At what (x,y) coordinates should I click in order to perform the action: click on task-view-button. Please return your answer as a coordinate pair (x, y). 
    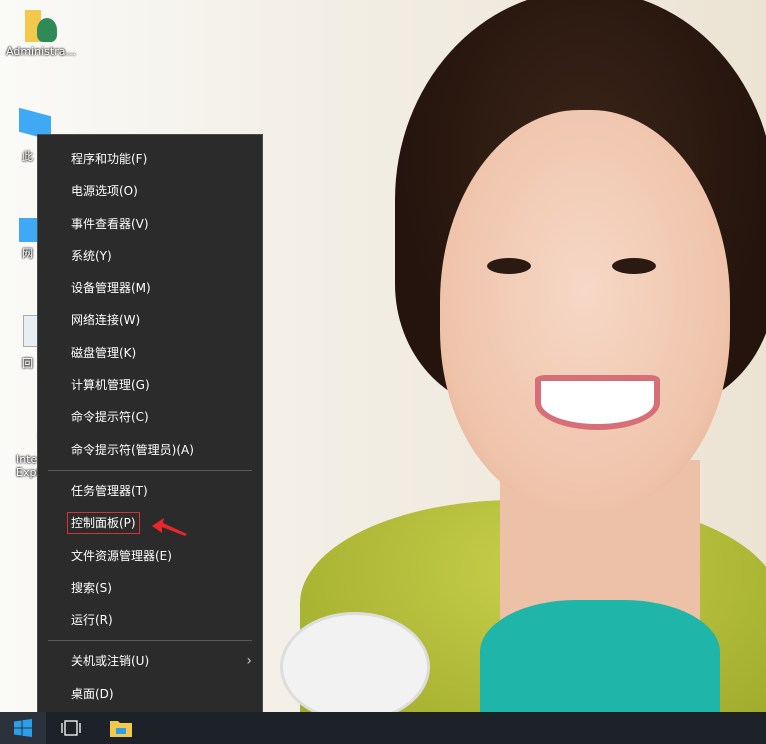
    Looking at the image, I should click on (71, 728).